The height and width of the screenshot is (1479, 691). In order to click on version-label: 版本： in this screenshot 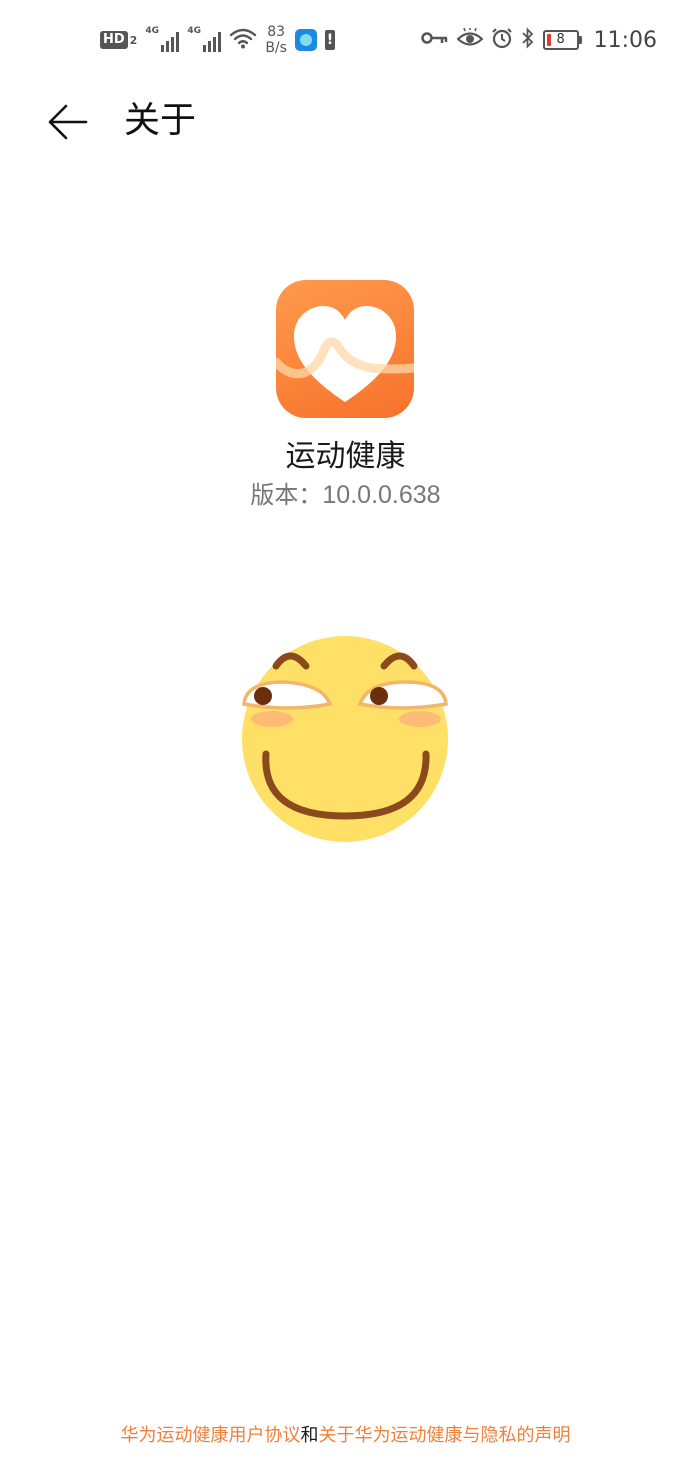, I will do `click(286, 495)`.